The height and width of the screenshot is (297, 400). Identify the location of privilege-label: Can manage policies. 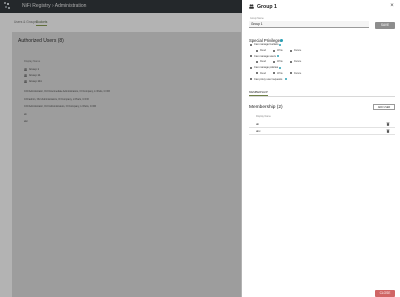
(266, 67).